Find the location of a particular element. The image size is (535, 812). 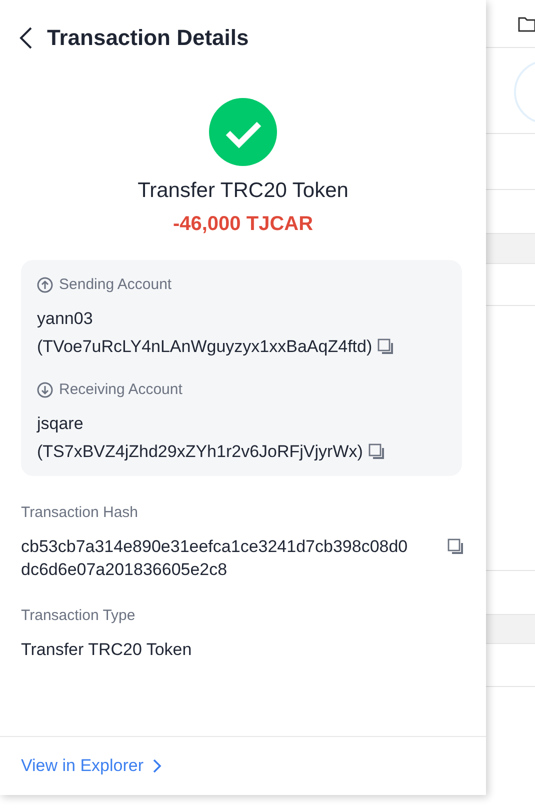

amount-text: -46,000 TJCAR is located at coordinates (243, 224).